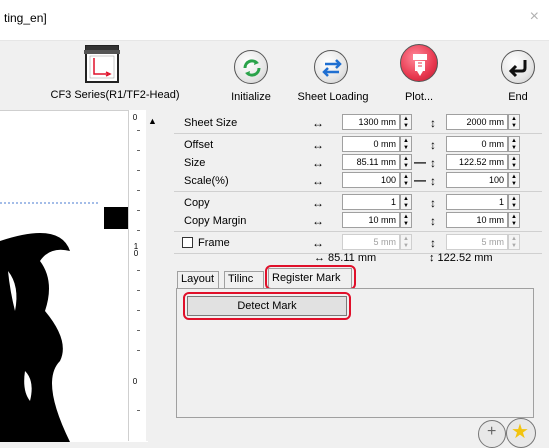 The height and width of the screenshot is (448, 549). I want to click on register-mark-tab-highlight, so click(310, 277).